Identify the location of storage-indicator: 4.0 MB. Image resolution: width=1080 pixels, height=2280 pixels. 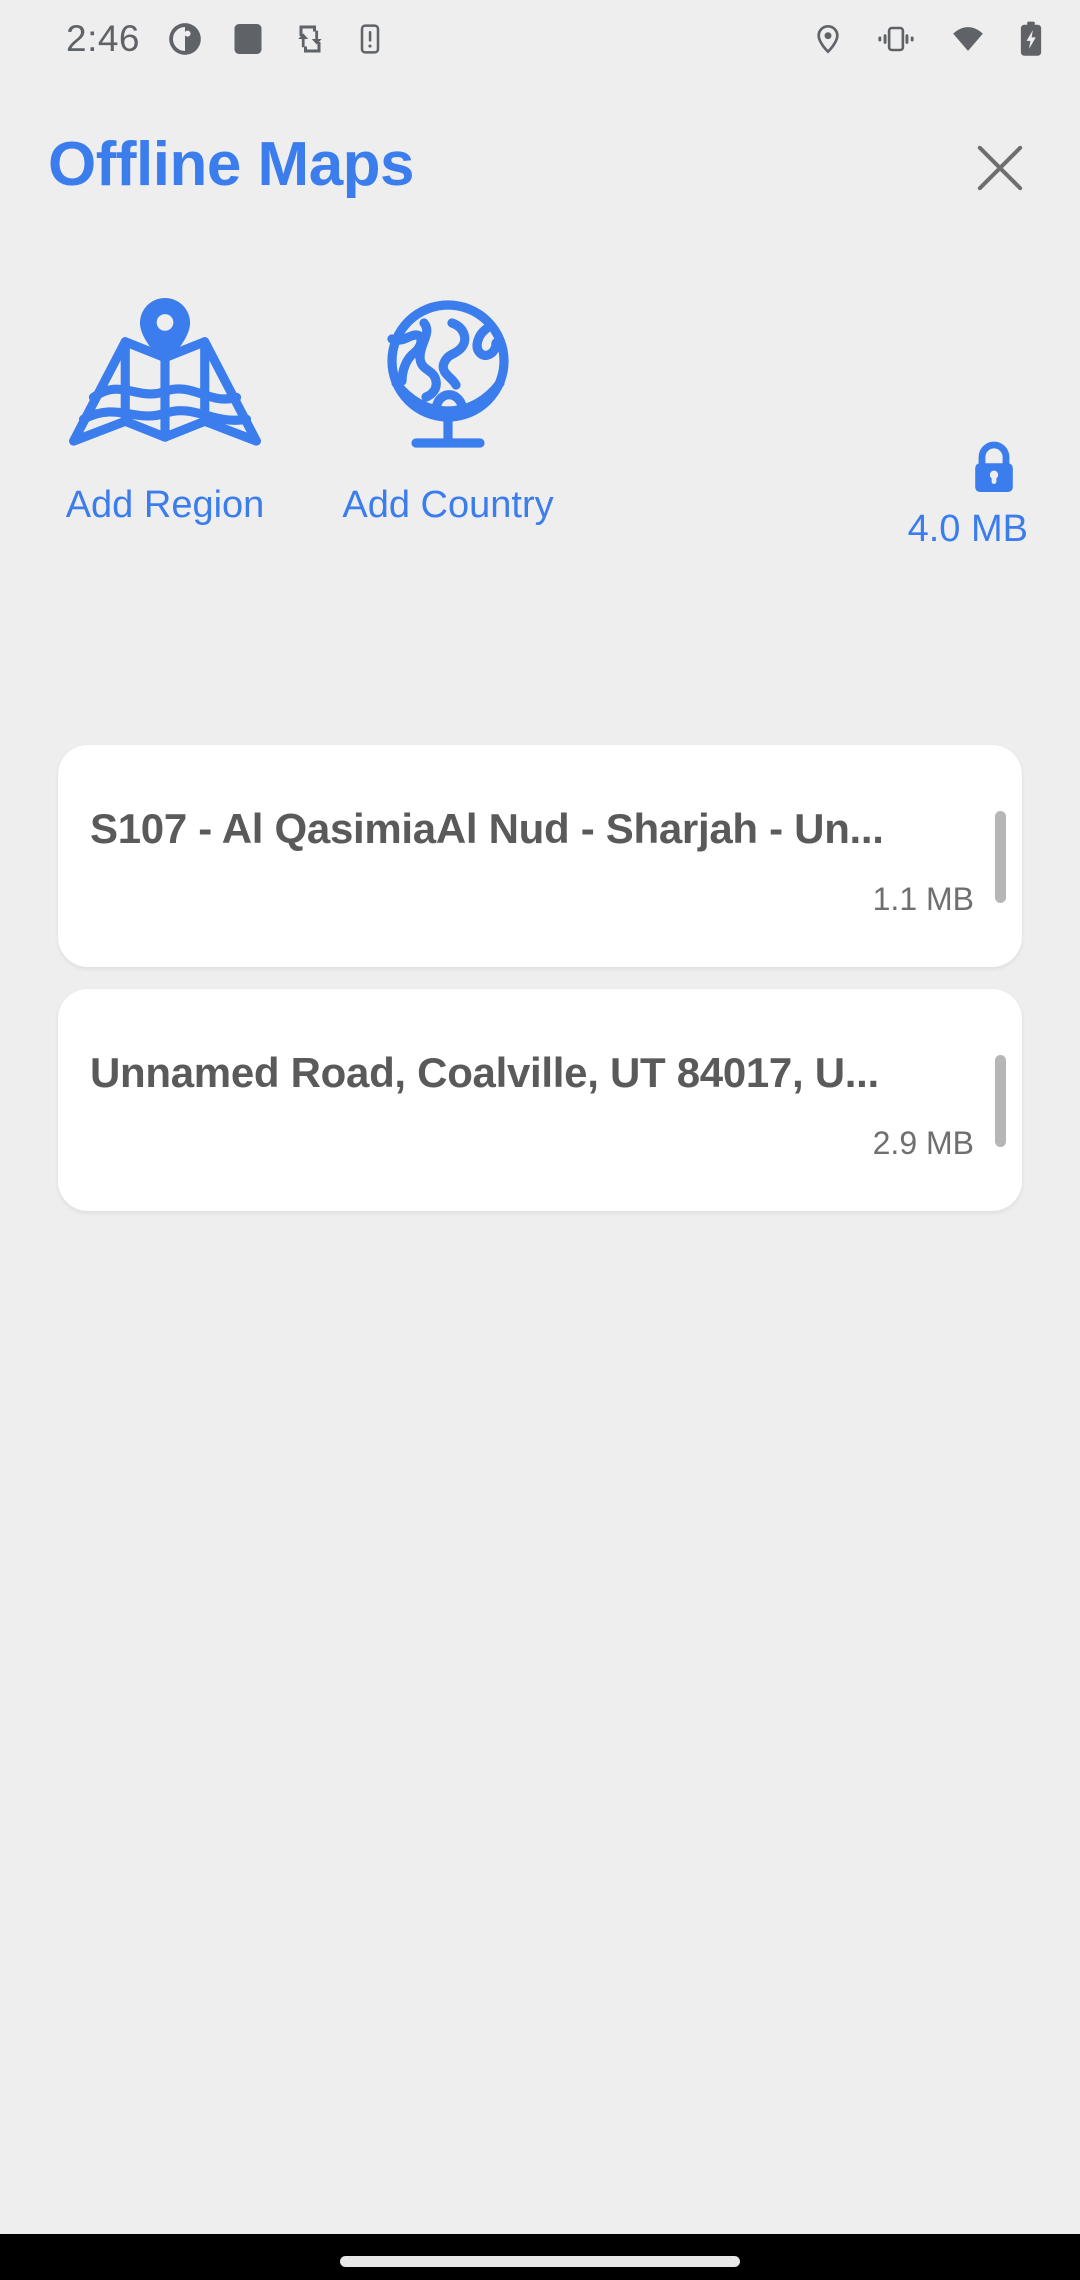
(968, 495).